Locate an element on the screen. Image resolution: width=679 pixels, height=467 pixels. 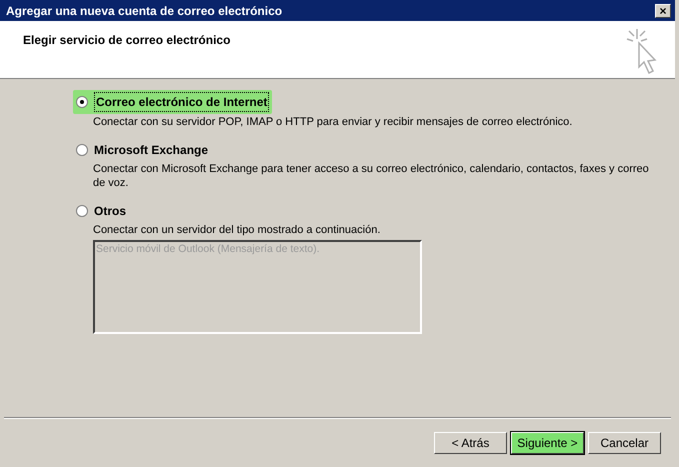
dialog-button: Siguiente > is located at coordinates (547, 443).